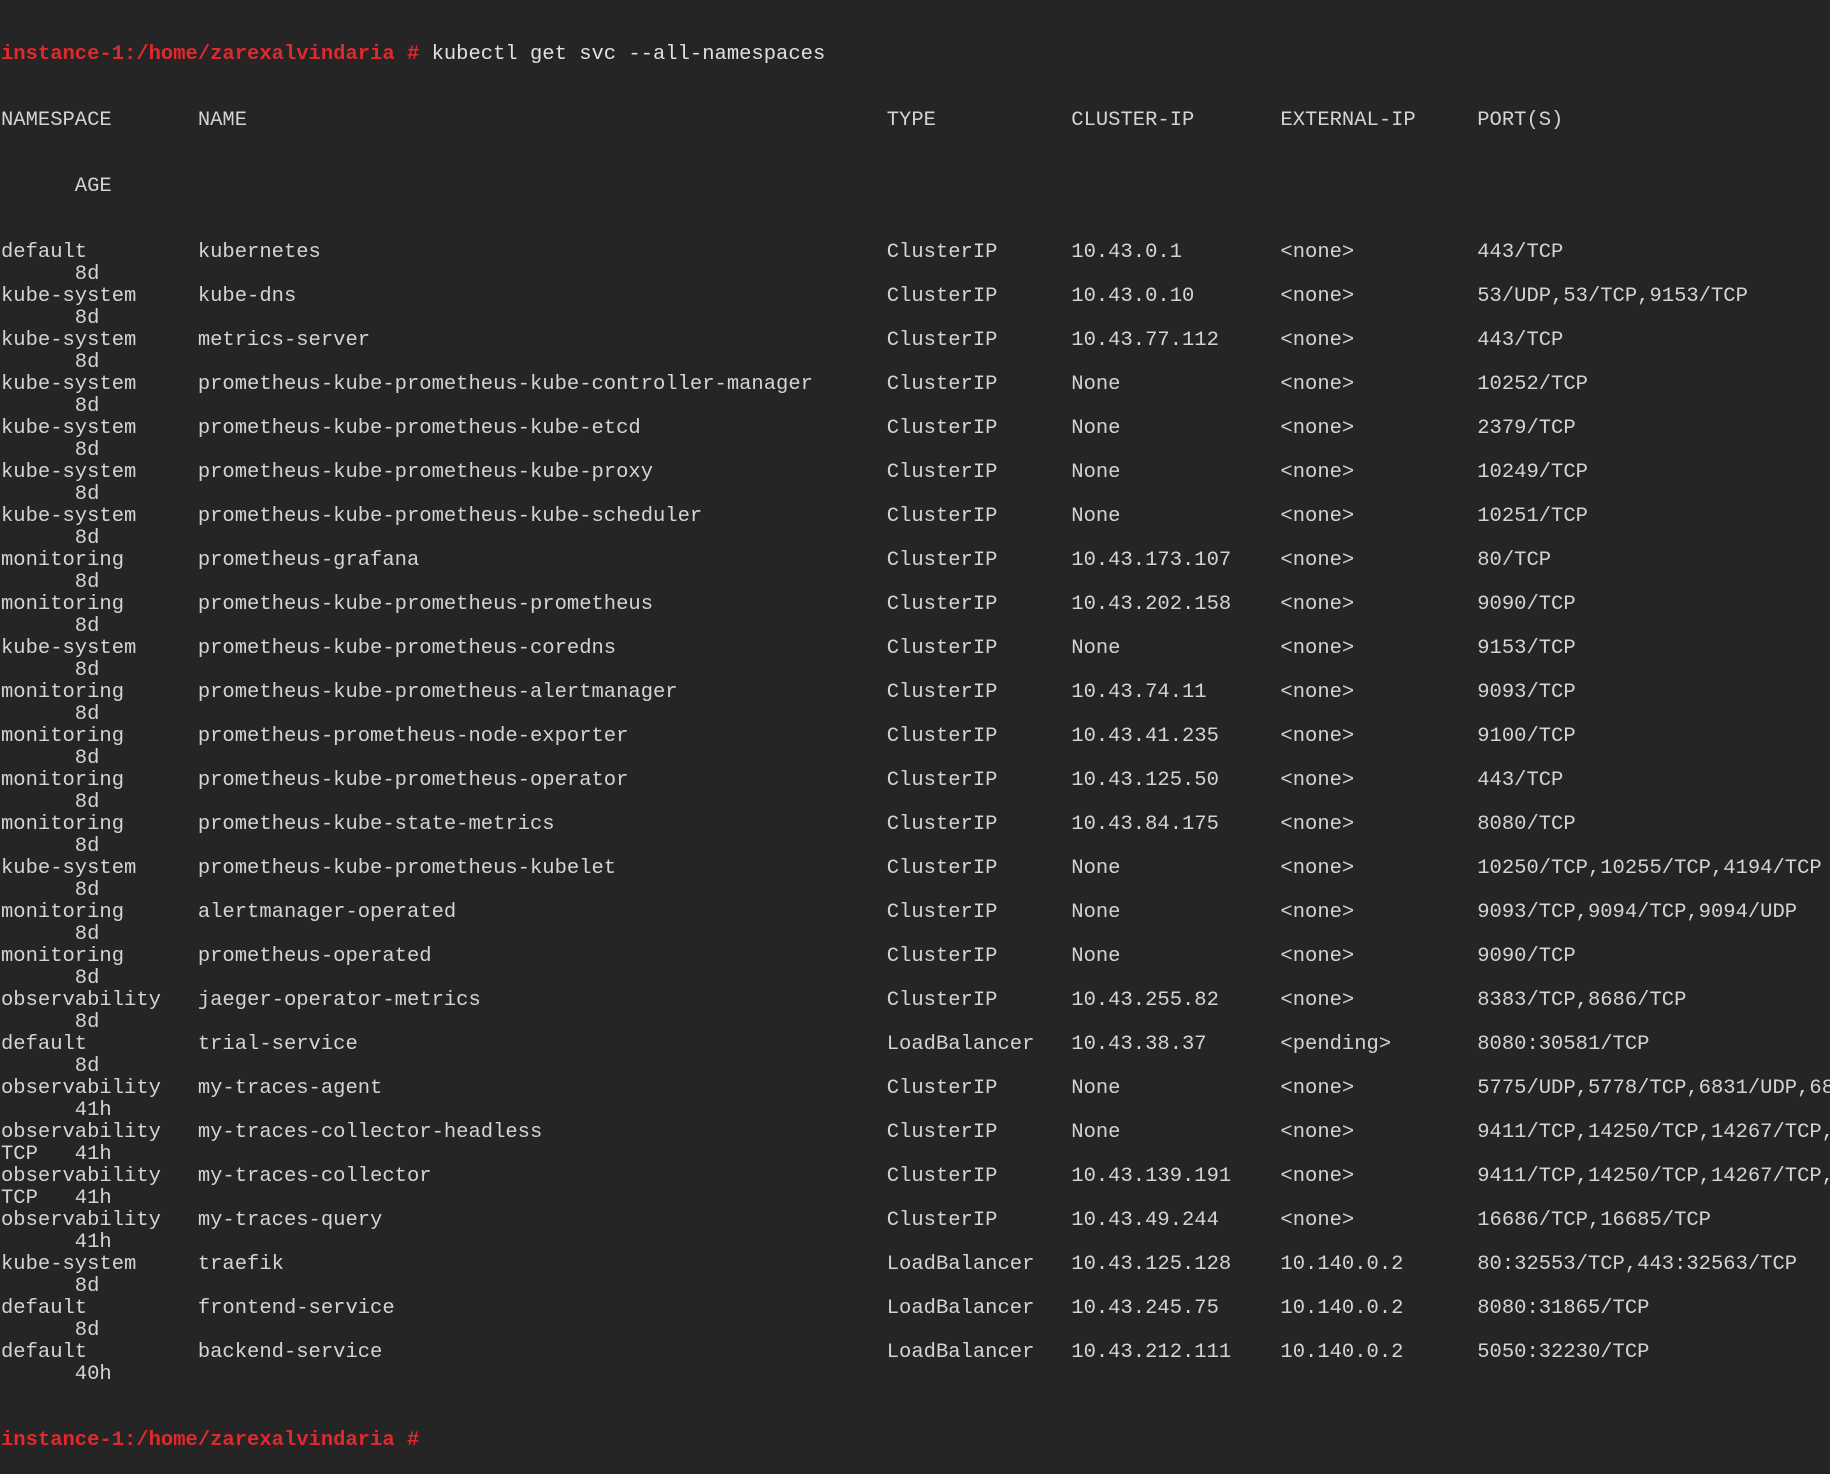 This screenshot has width=1830, height=1474. What do you see at coordinates (210, 54) in the screenshot?
I see `shell-prompt: instance-1:/home/zarexalvindaria #` at bounding box center [210, 54].